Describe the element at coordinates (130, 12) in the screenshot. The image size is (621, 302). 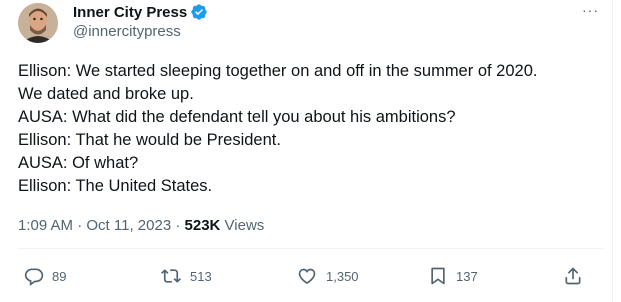
I see `author-display-name: Inner City Press` at that location.